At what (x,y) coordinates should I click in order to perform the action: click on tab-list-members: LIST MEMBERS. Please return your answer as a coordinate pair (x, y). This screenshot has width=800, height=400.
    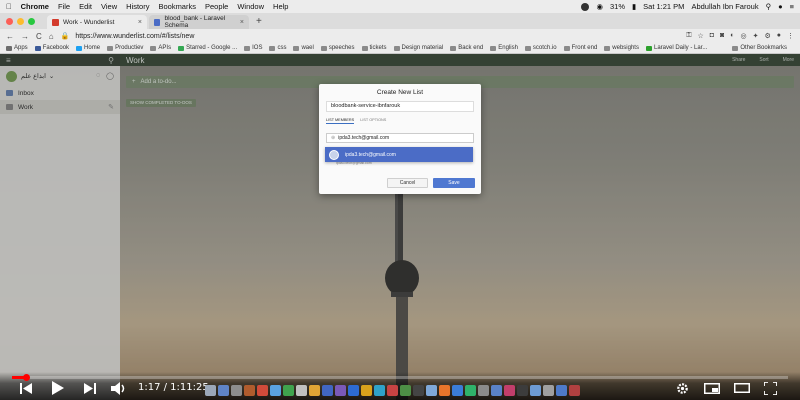
    Looking at the image, I should click on (340, 121).